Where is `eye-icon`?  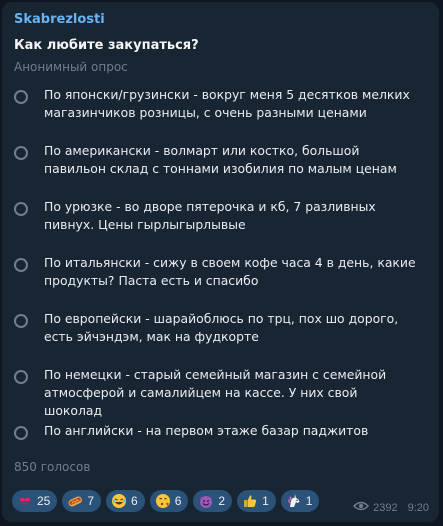 eye-icon is located at coordinates (363, 507).